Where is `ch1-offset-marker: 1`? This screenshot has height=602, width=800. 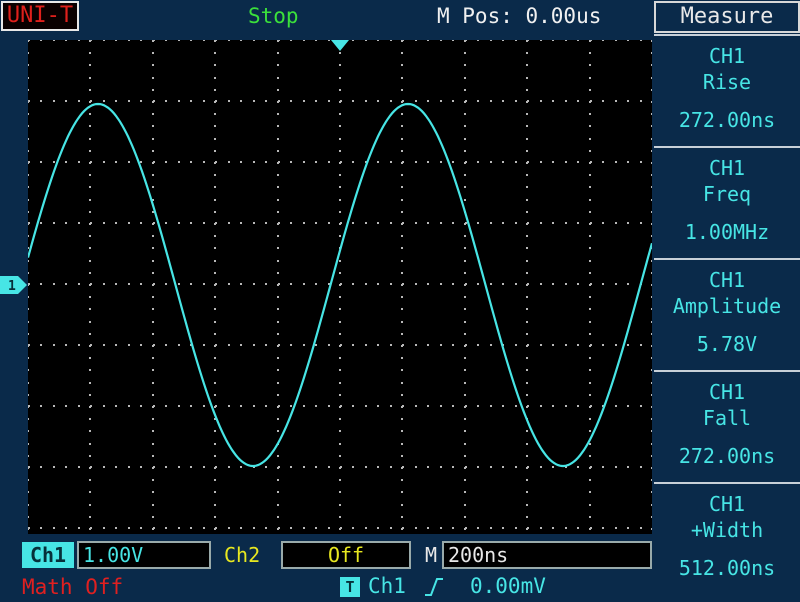
ch1-offset-marker: 1 is located at coordinates (14, 287).